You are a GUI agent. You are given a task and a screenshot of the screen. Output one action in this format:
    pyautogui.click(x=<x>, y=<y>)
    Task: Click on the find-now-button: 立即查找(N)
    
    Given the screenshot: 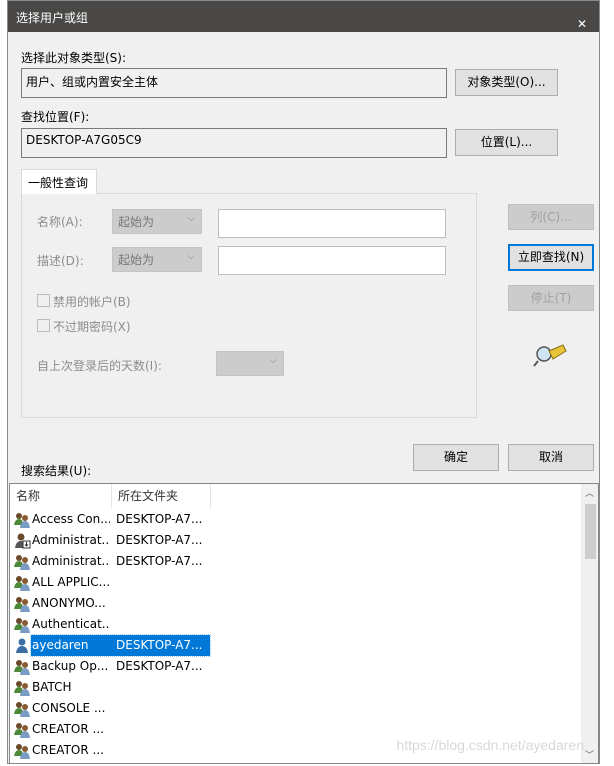 What is the action you would take?
    pyautogui.click(x=551, y=257)
    